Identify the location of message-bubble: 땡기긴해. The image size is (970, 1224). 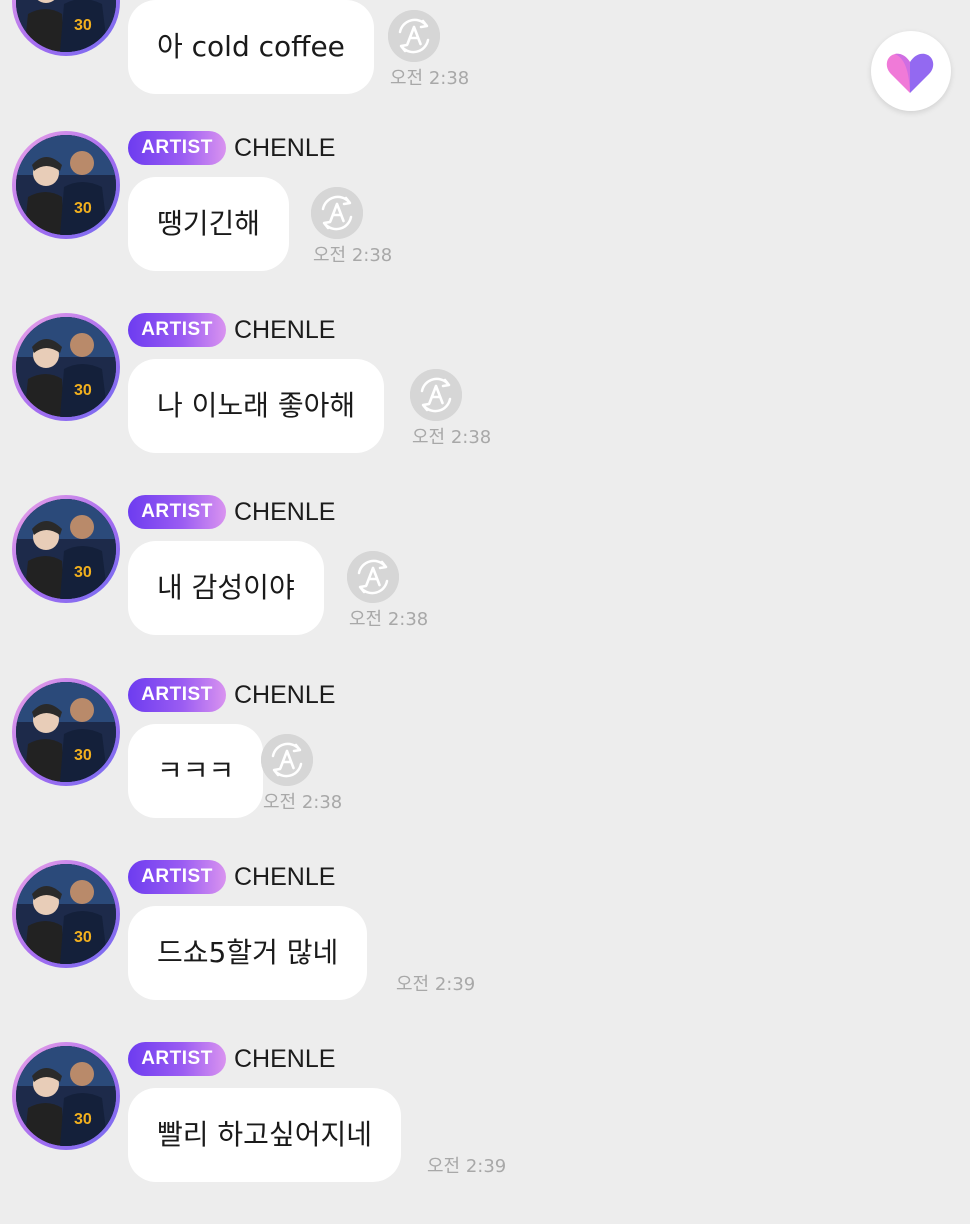
(209, 224).